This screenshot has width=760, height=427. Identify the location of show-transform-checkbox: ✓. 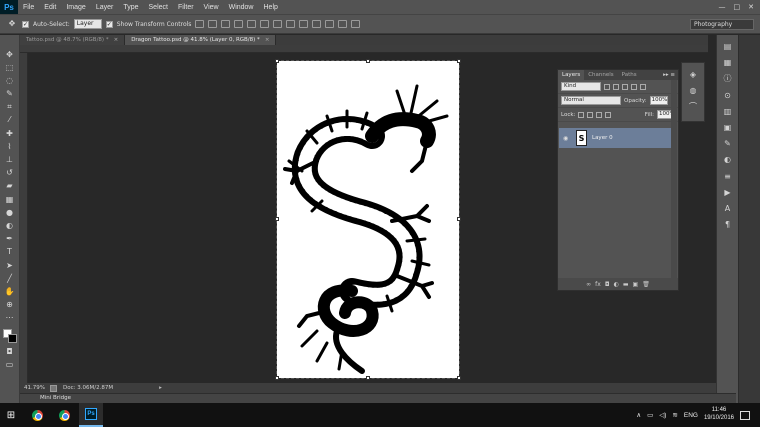
(109, 24).